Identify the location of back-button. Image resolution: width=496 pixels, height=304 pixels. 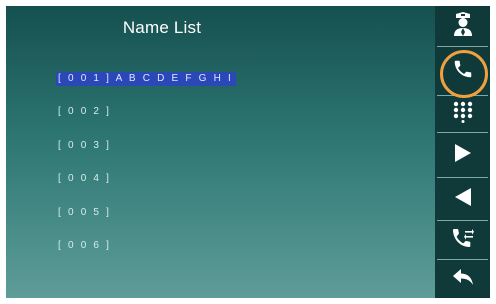
(462, 279).